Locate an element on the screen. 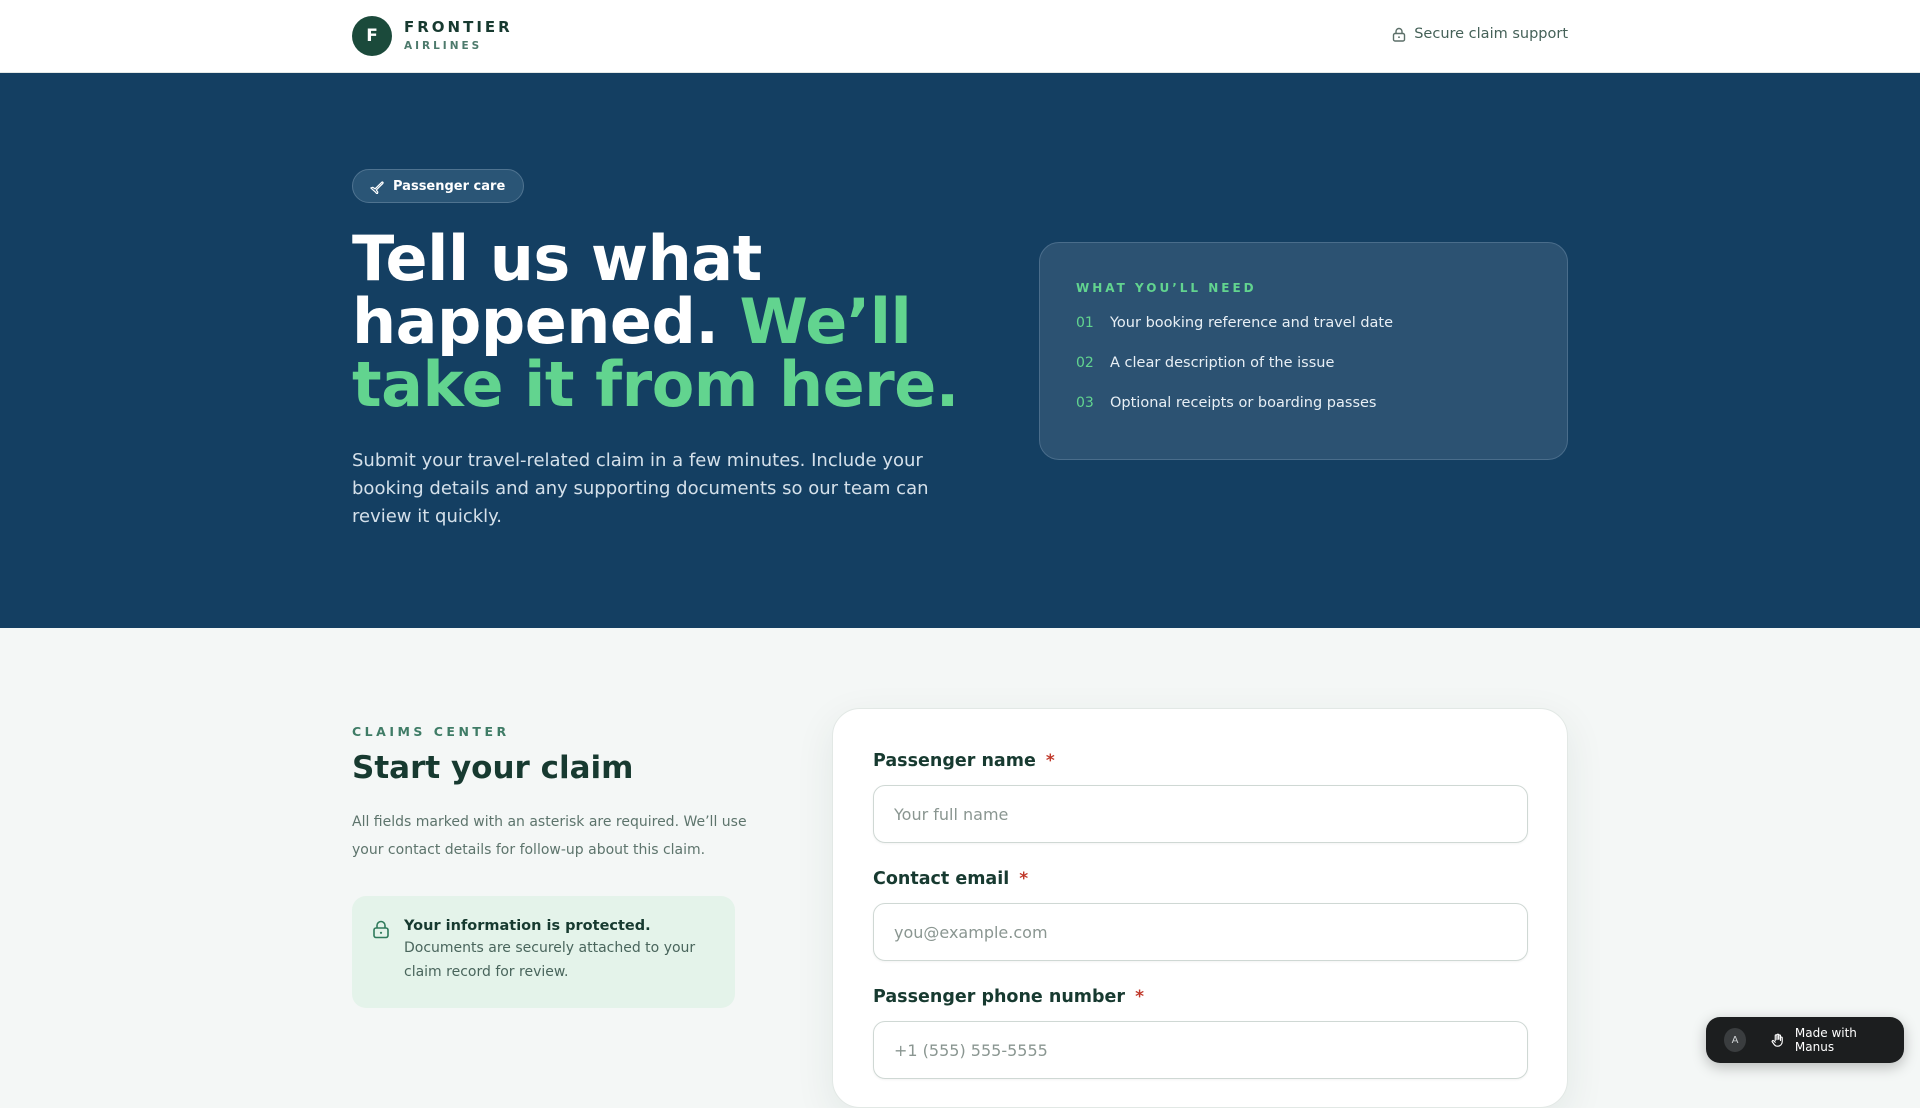  passenger-phone-input is located at coordinates (1200, 1050).